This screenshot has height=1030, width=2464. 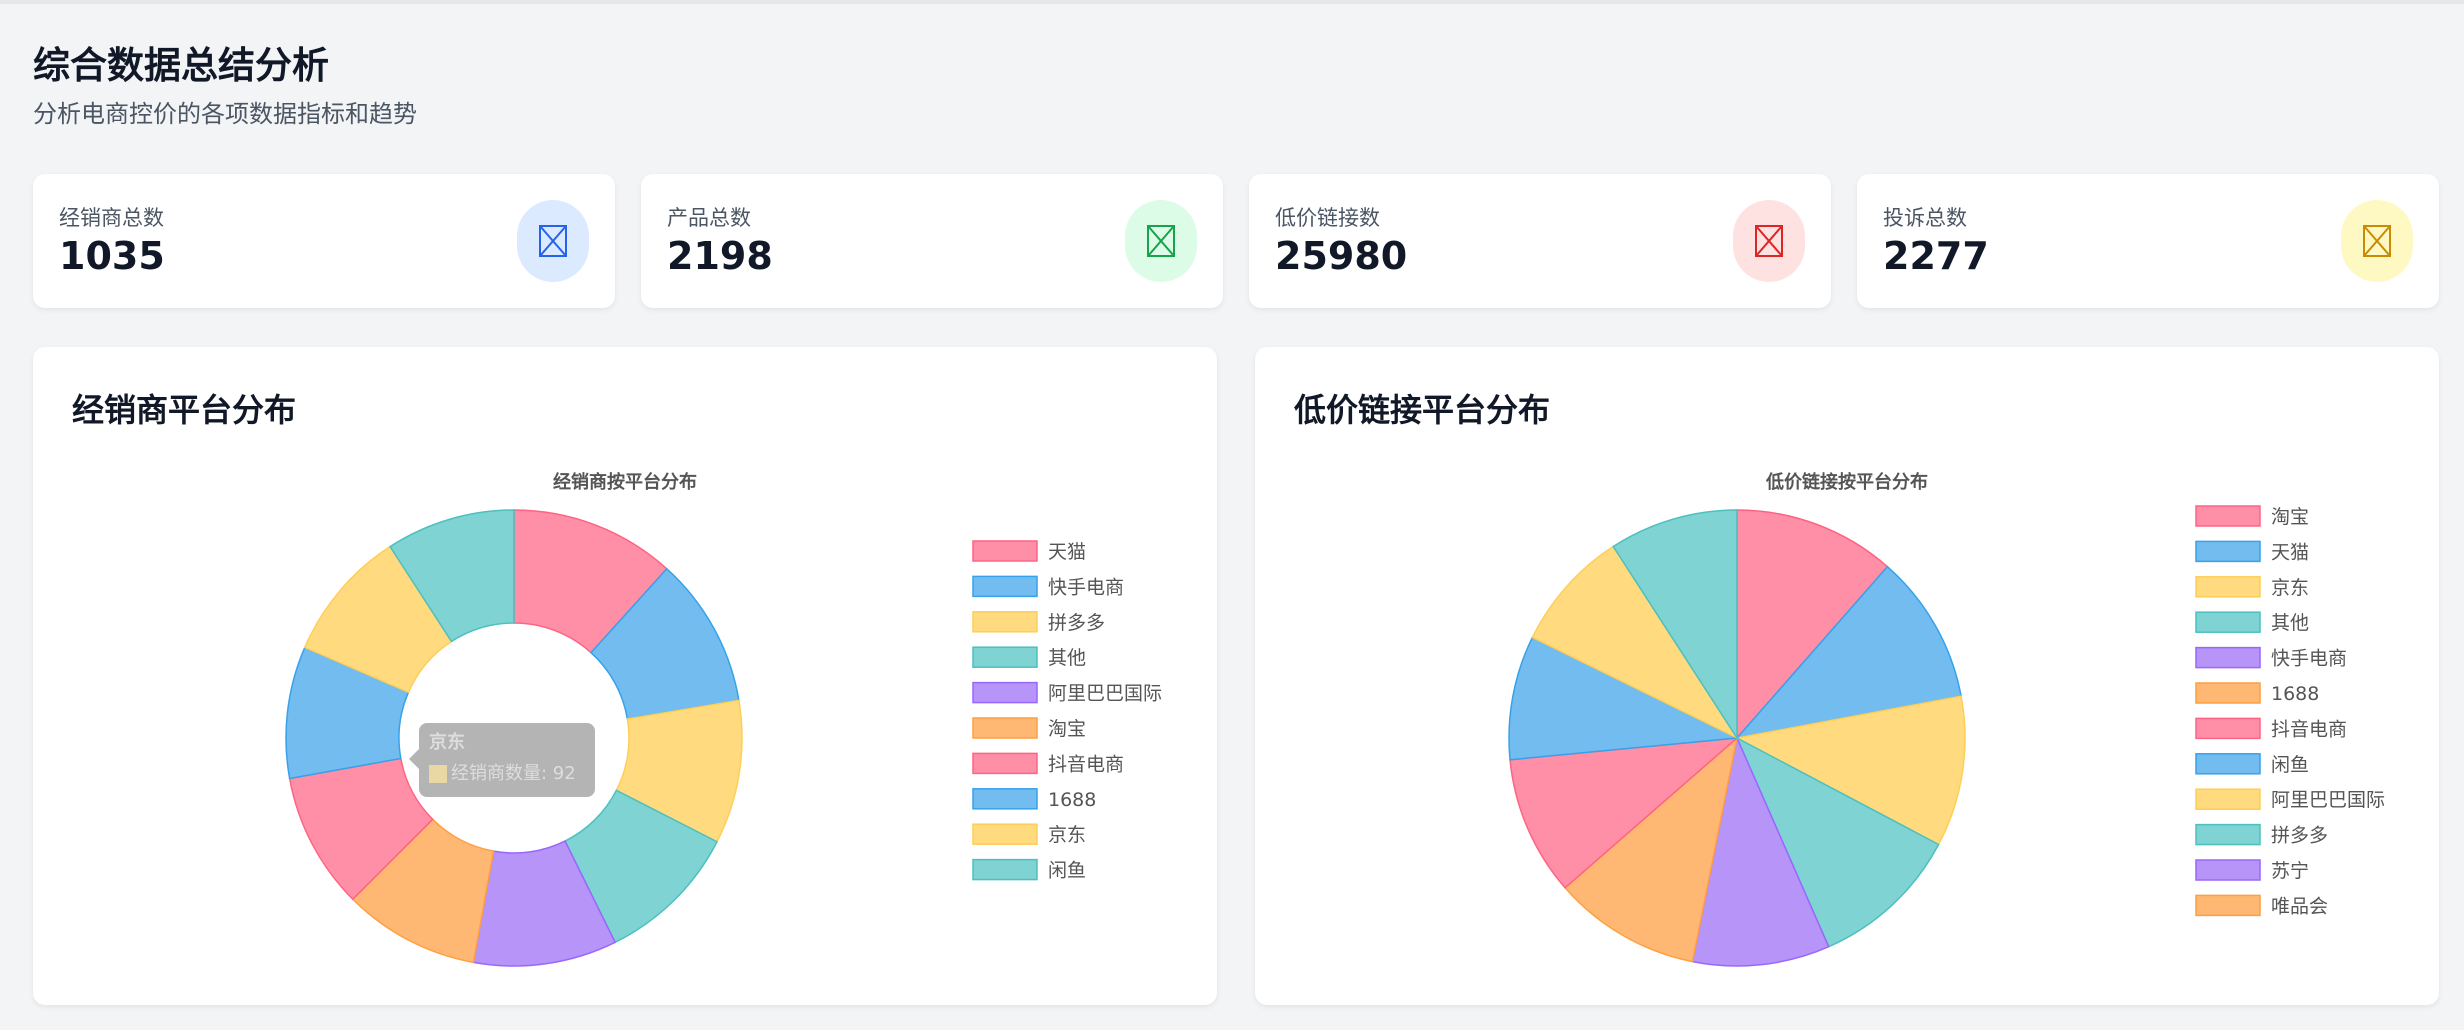 What do you see at coordinates (720, 256) in the screenshot?
I see `stat-value: 2198` at bounding box center [720, 256].